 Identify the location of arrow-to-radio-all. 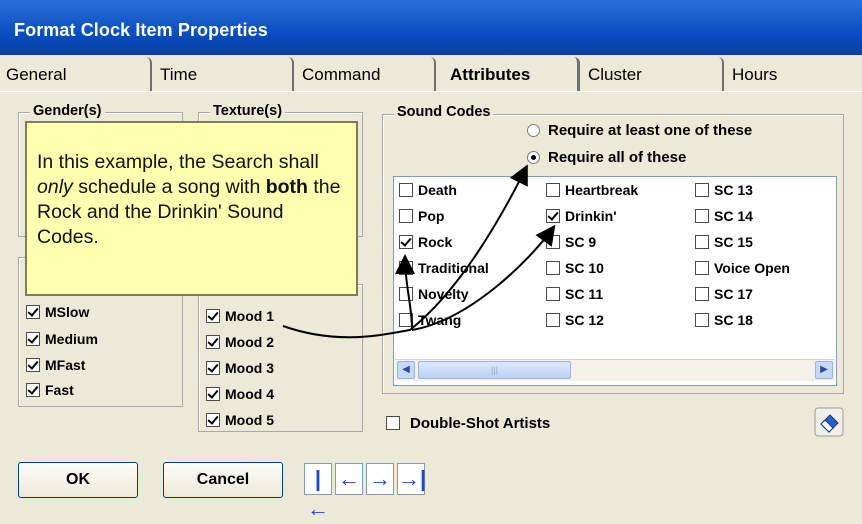
(405, 251).